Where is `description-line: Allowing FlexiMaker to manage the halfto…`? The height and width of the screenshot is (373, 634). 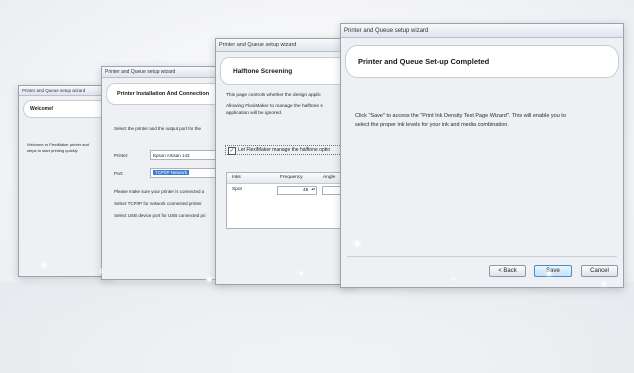 description-line: Allowing FlexiMaker to manage the halfto… is located at coordinates (274, 106).